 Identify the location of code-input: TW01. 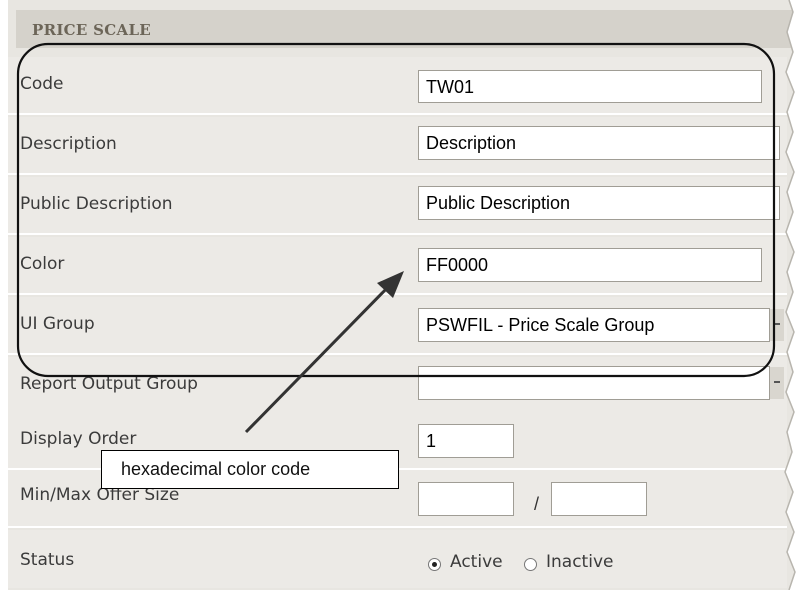
(590, 86).